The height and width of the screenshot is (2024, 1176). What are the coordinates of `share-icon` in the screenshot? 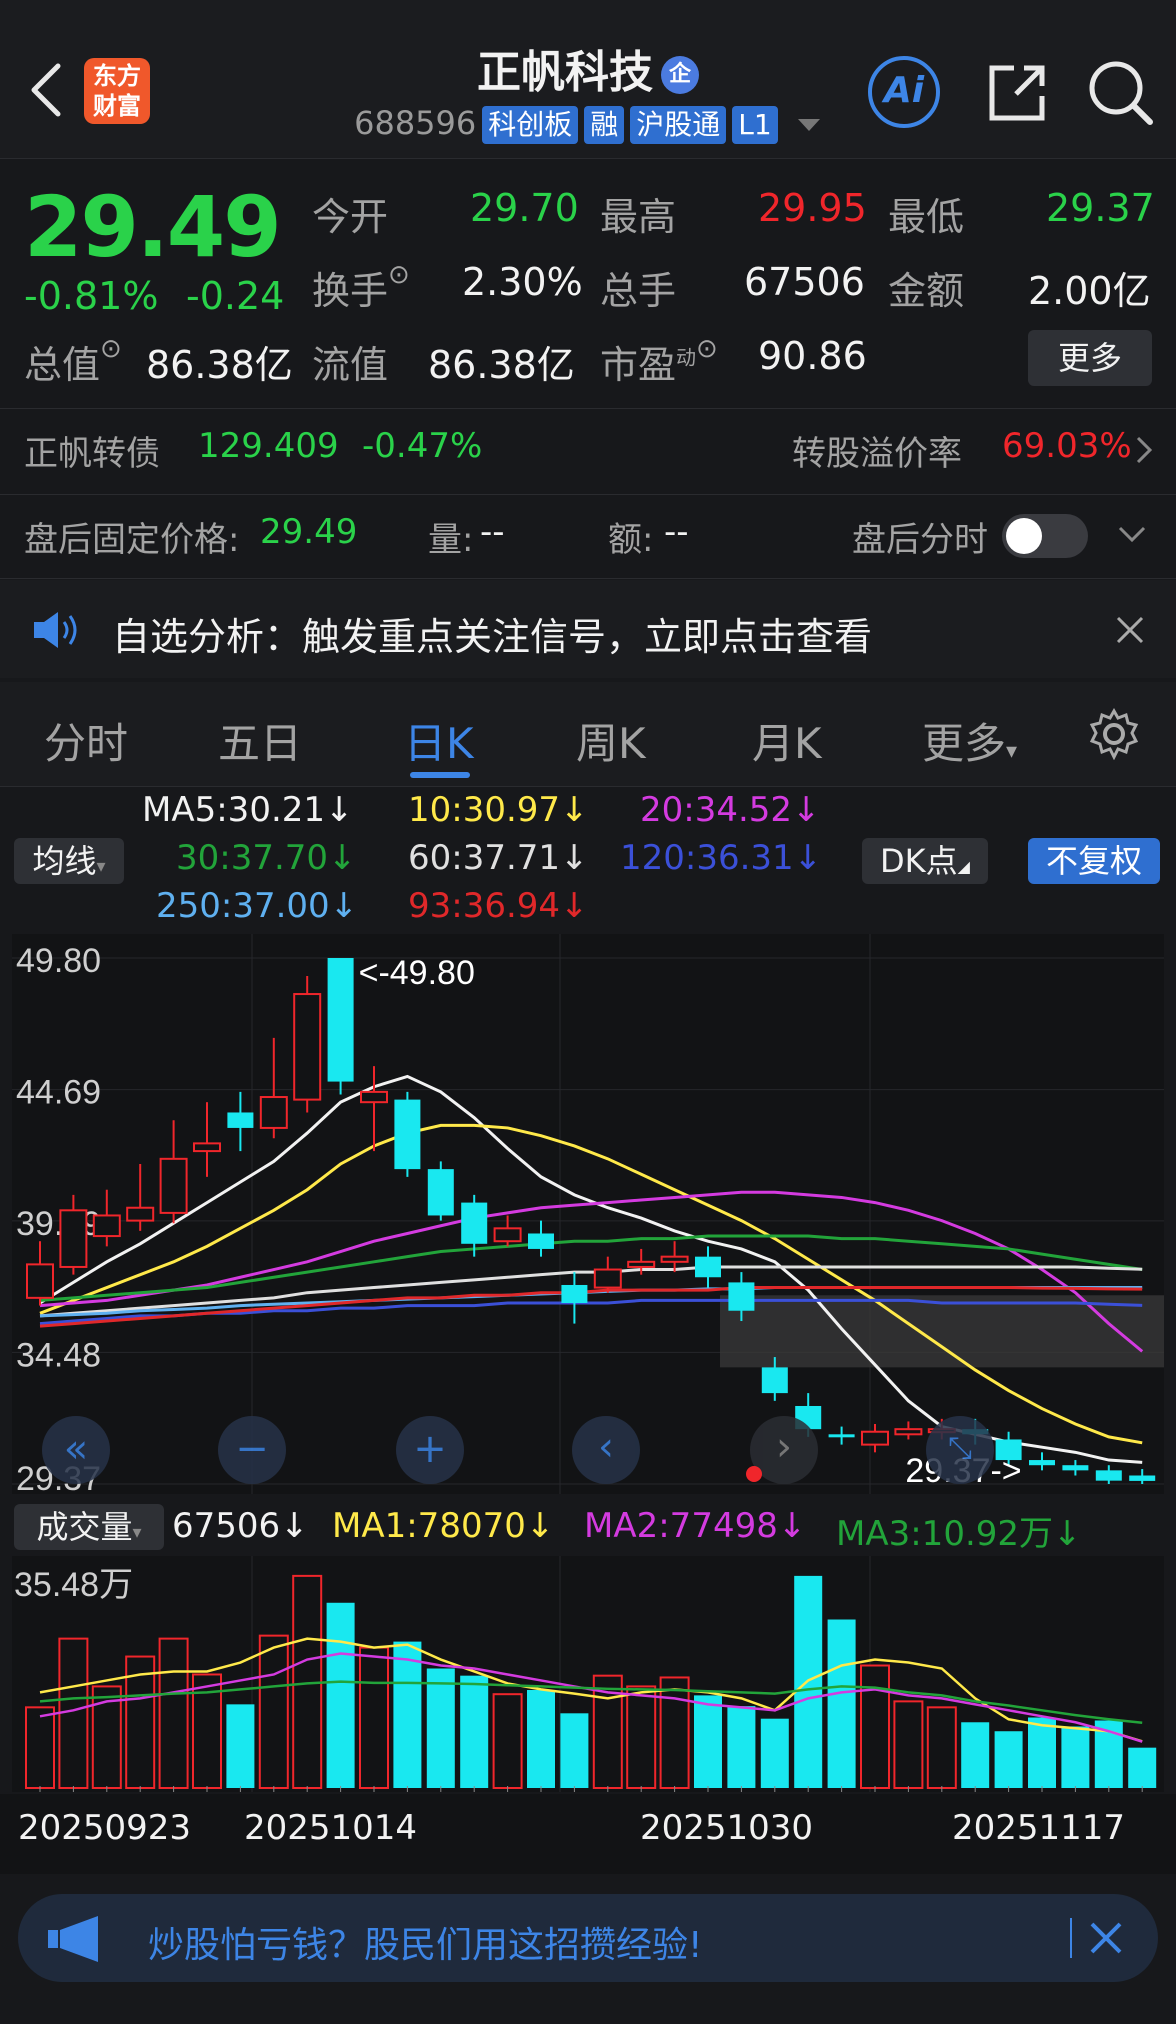 It's located at (1016, 92).